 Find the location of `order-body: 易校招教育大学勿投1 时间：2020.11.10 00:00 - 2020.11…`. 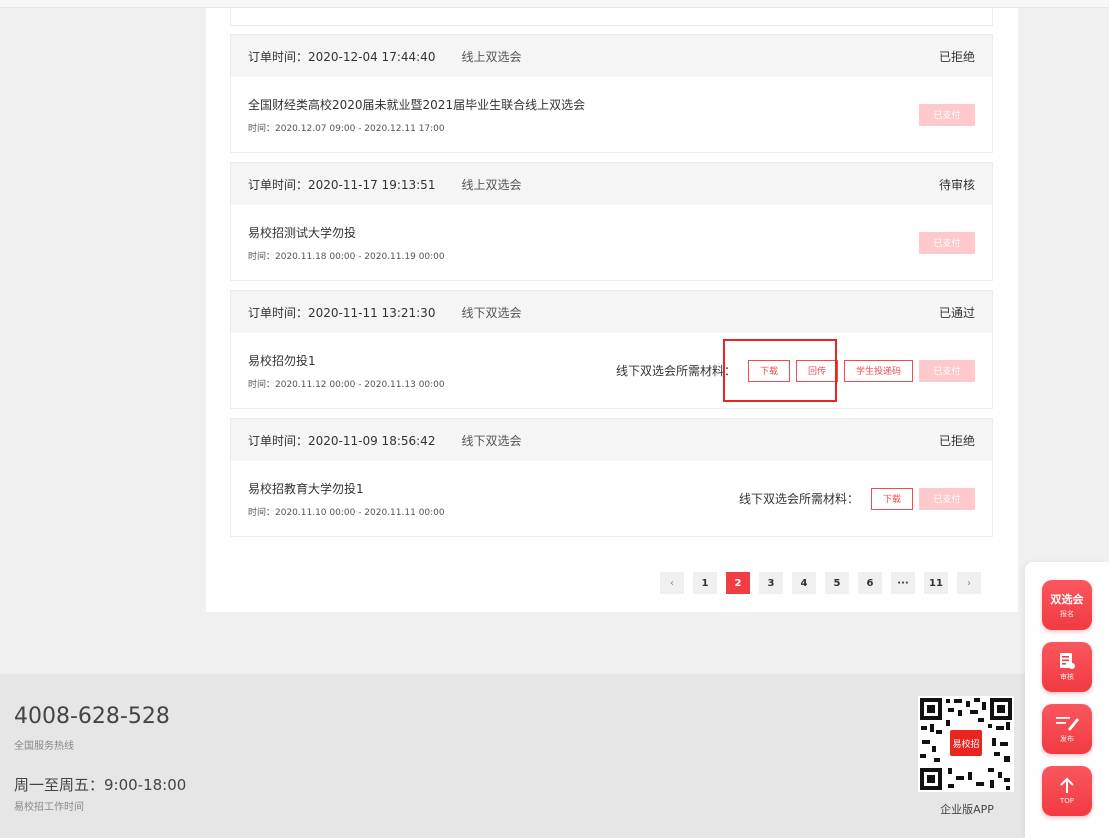

order-body: 易校招教育大学勿投1 时间：2020.11.10 00:00 - 2020.11… is located at coordinates (611, 498).